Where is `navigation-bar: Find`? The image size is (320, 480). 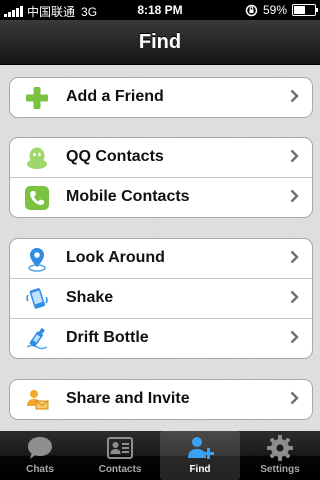 navigation-bar: Find is located at coordinates (160, 42).